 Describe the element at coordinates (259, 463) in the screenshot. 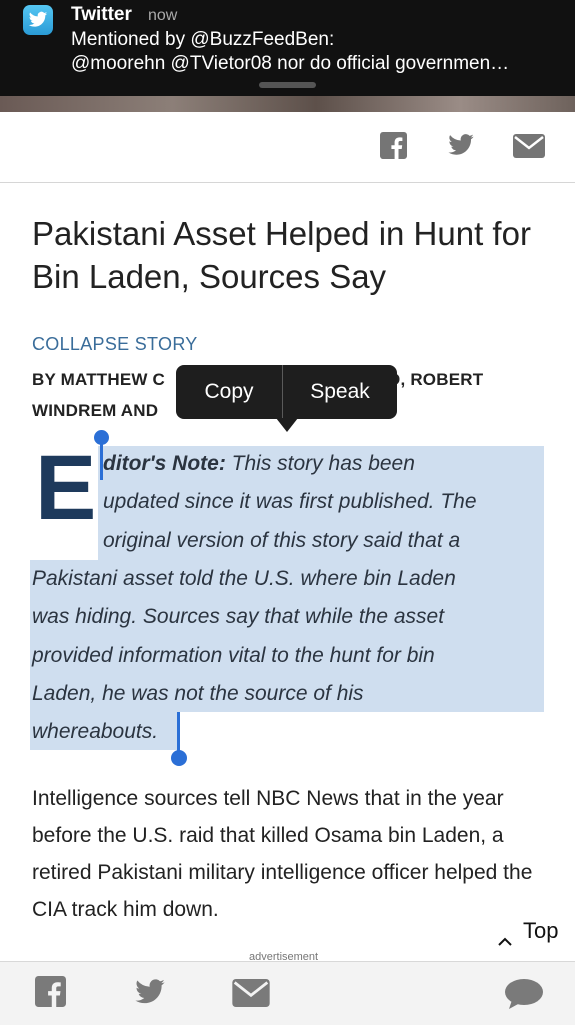

I see `editors-note-line: ditor's Note: This story has been` at that location.